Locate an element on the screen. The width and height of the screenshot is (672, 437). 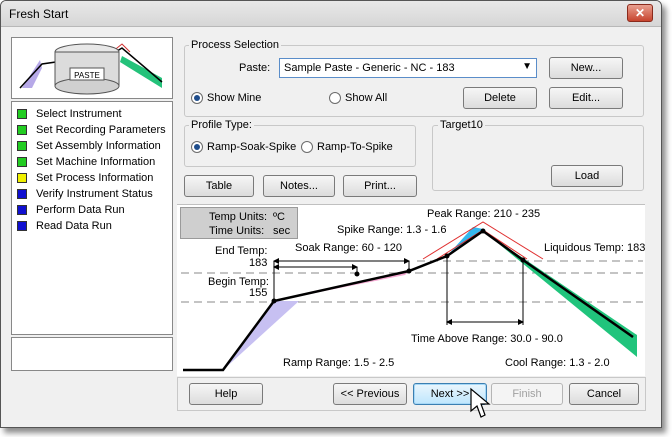
paste-select: Sample Paste - Generic - NC - 183 ▼ is located at coordinates (408, 68).